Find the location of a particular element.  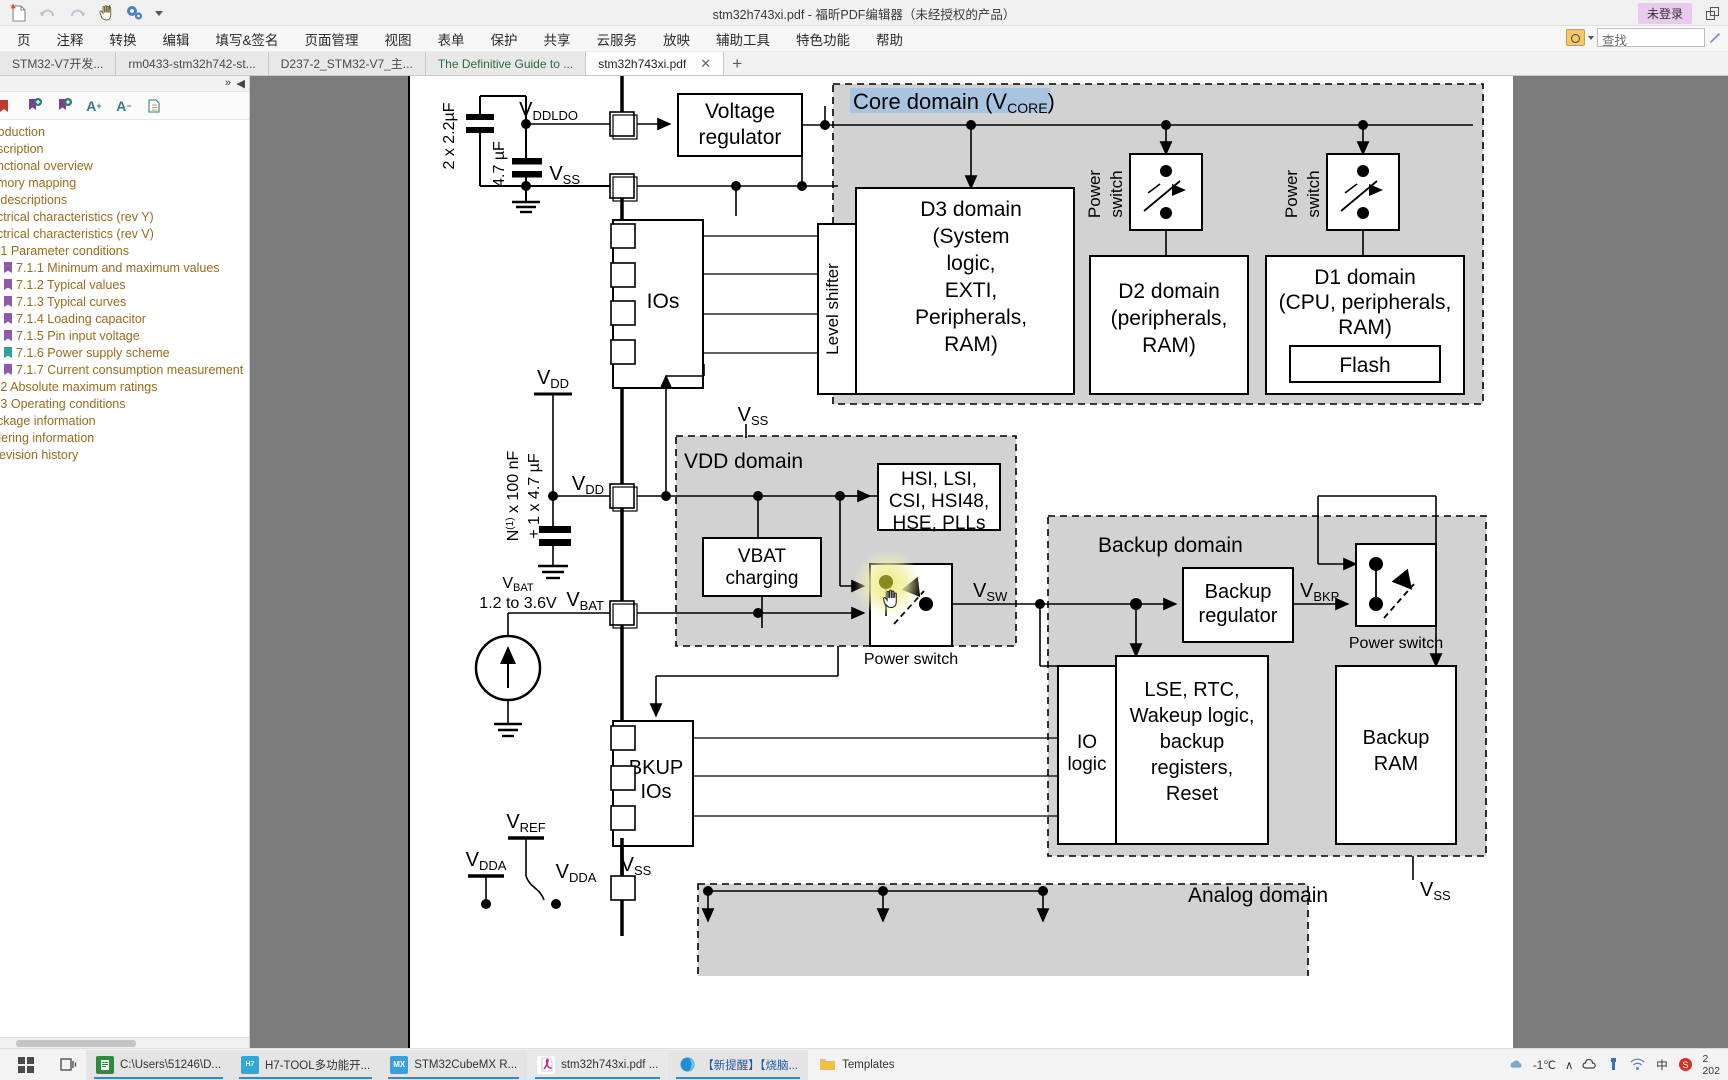

ime-icon: 中 is located at coordinates (1661, 1064).